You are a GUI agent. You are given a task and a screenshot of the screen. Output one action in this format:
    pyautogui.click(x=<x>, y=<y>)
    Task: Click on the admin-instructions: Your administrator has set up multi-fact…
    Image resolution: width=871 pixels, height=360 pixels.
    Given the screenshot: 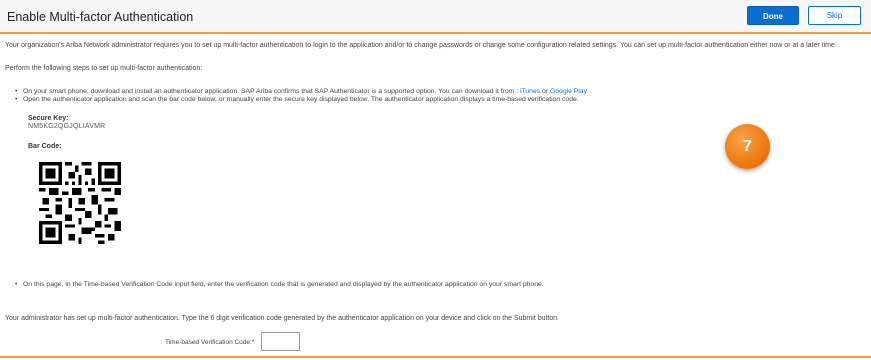 What is the action you would take?
    pyautogui.click(x=282, y=318)
    